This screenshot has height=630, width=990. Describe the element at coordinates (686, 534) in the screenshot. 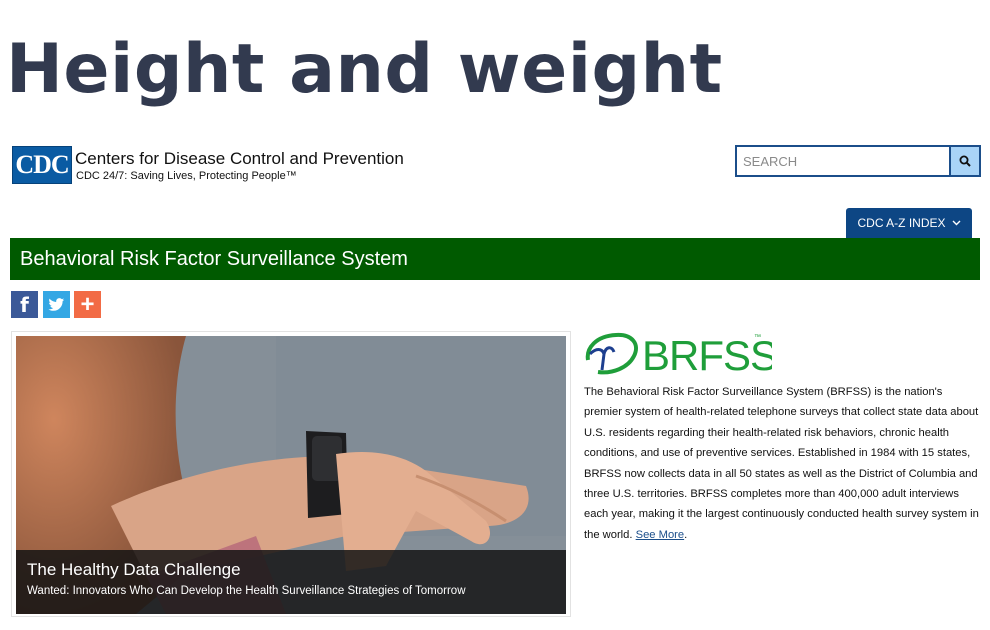

I see `see-more-suffix: .` at that location.